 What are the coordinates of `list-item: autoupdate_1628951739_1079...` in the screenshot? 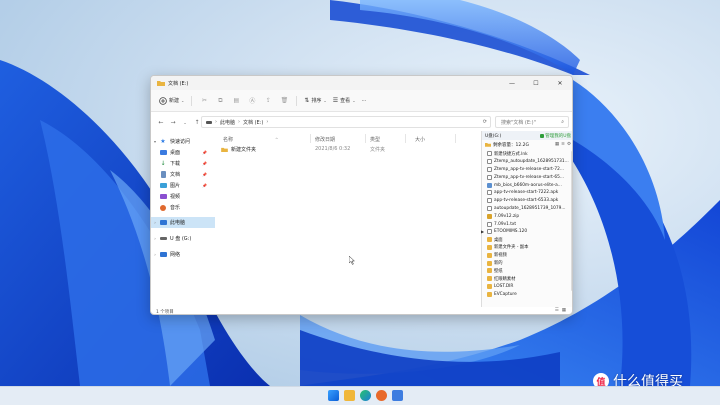 It's located at (528, 209).